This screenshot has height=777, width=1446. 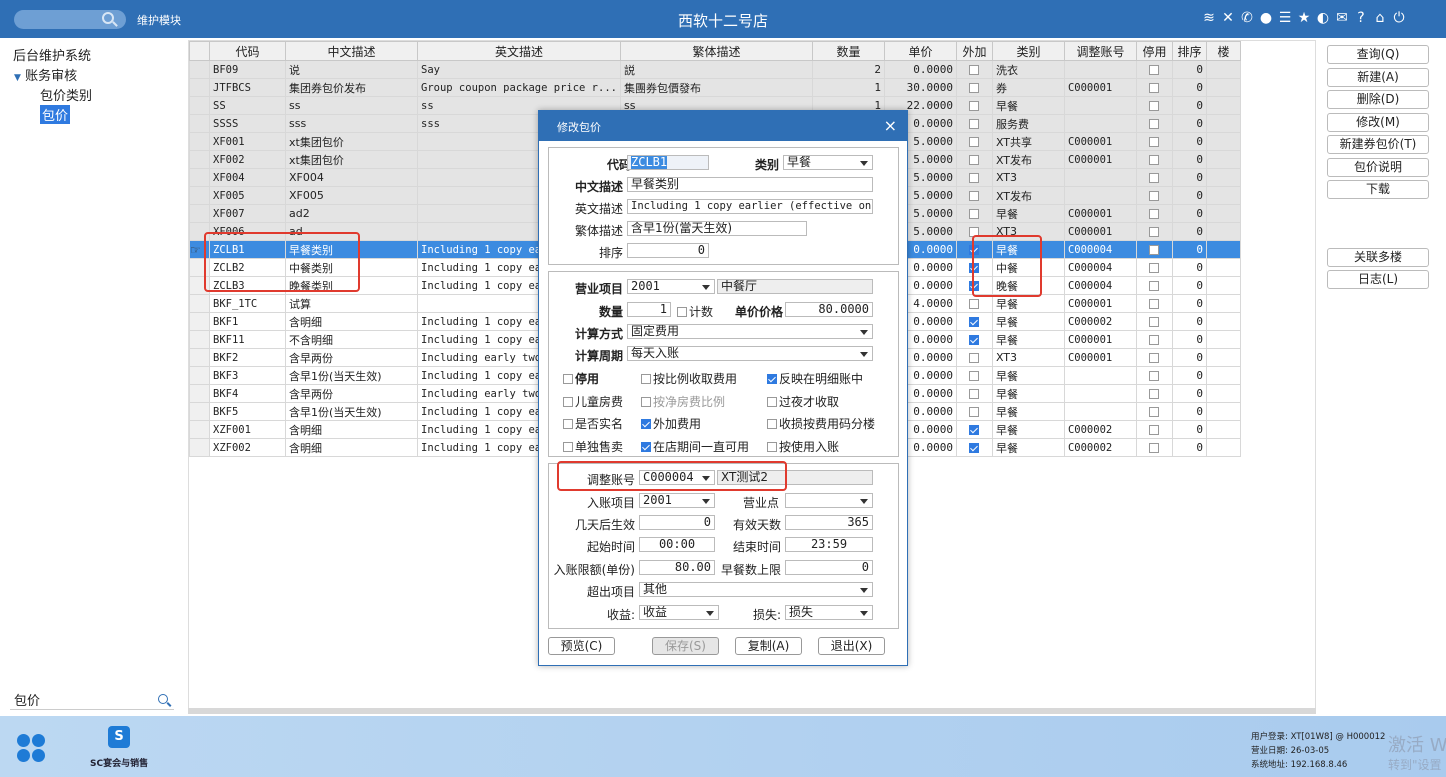 What do you see at coordinates (1028, 69) in the screenshot?
I see `cell-category: 洗衣` at bounding box center [1028, 69].